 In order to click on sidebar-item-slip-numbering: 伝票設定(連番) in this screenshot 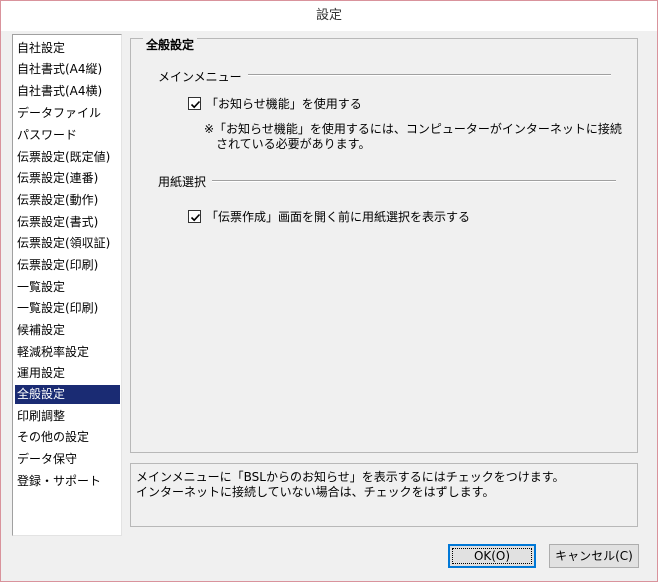, I will do `click(67, 178)`.